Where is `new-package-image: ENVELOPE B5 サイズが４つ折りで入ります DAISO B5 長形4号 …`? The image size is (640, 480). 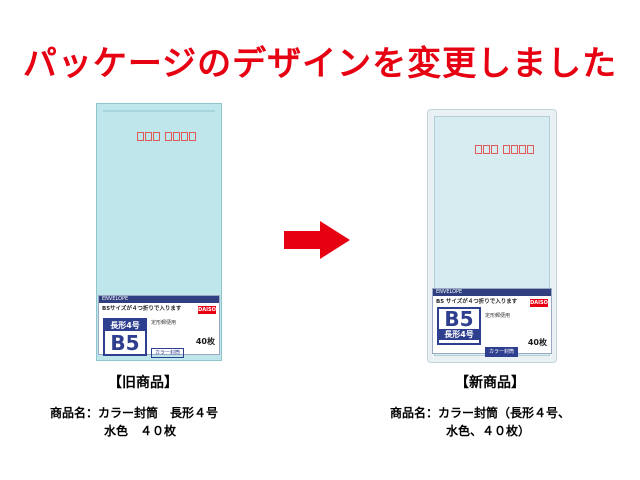
new-package-image: ENVELOPE B5 サイズが４つ折りで入ります DAISO B5 長形4号 … is located at coordinates (492, 236).